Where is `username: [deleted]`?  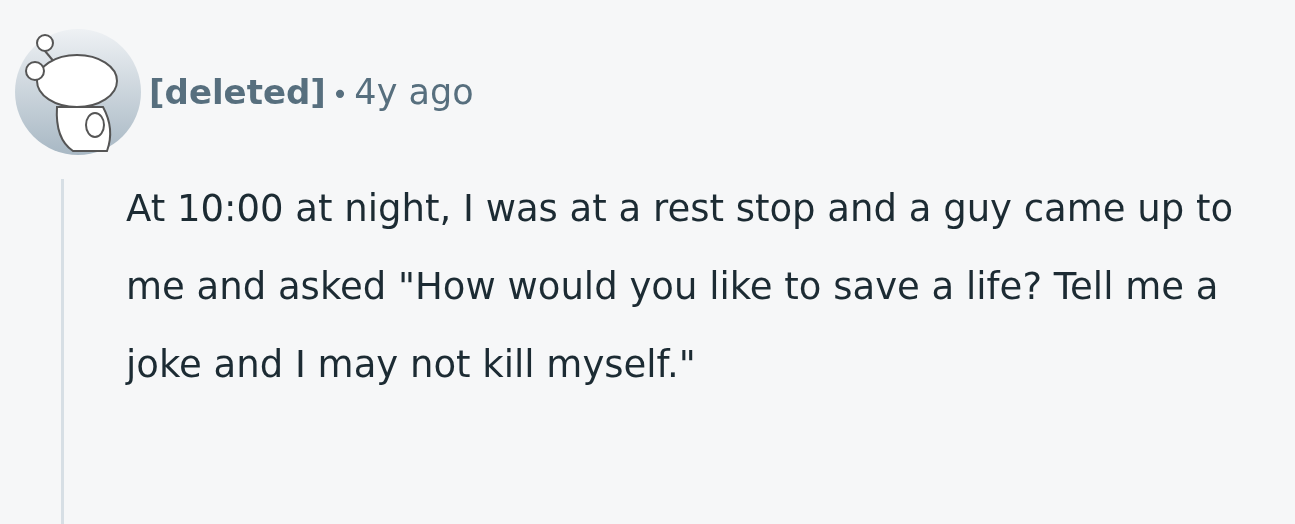 username: [deleted] is located at coordinates (237, 91).